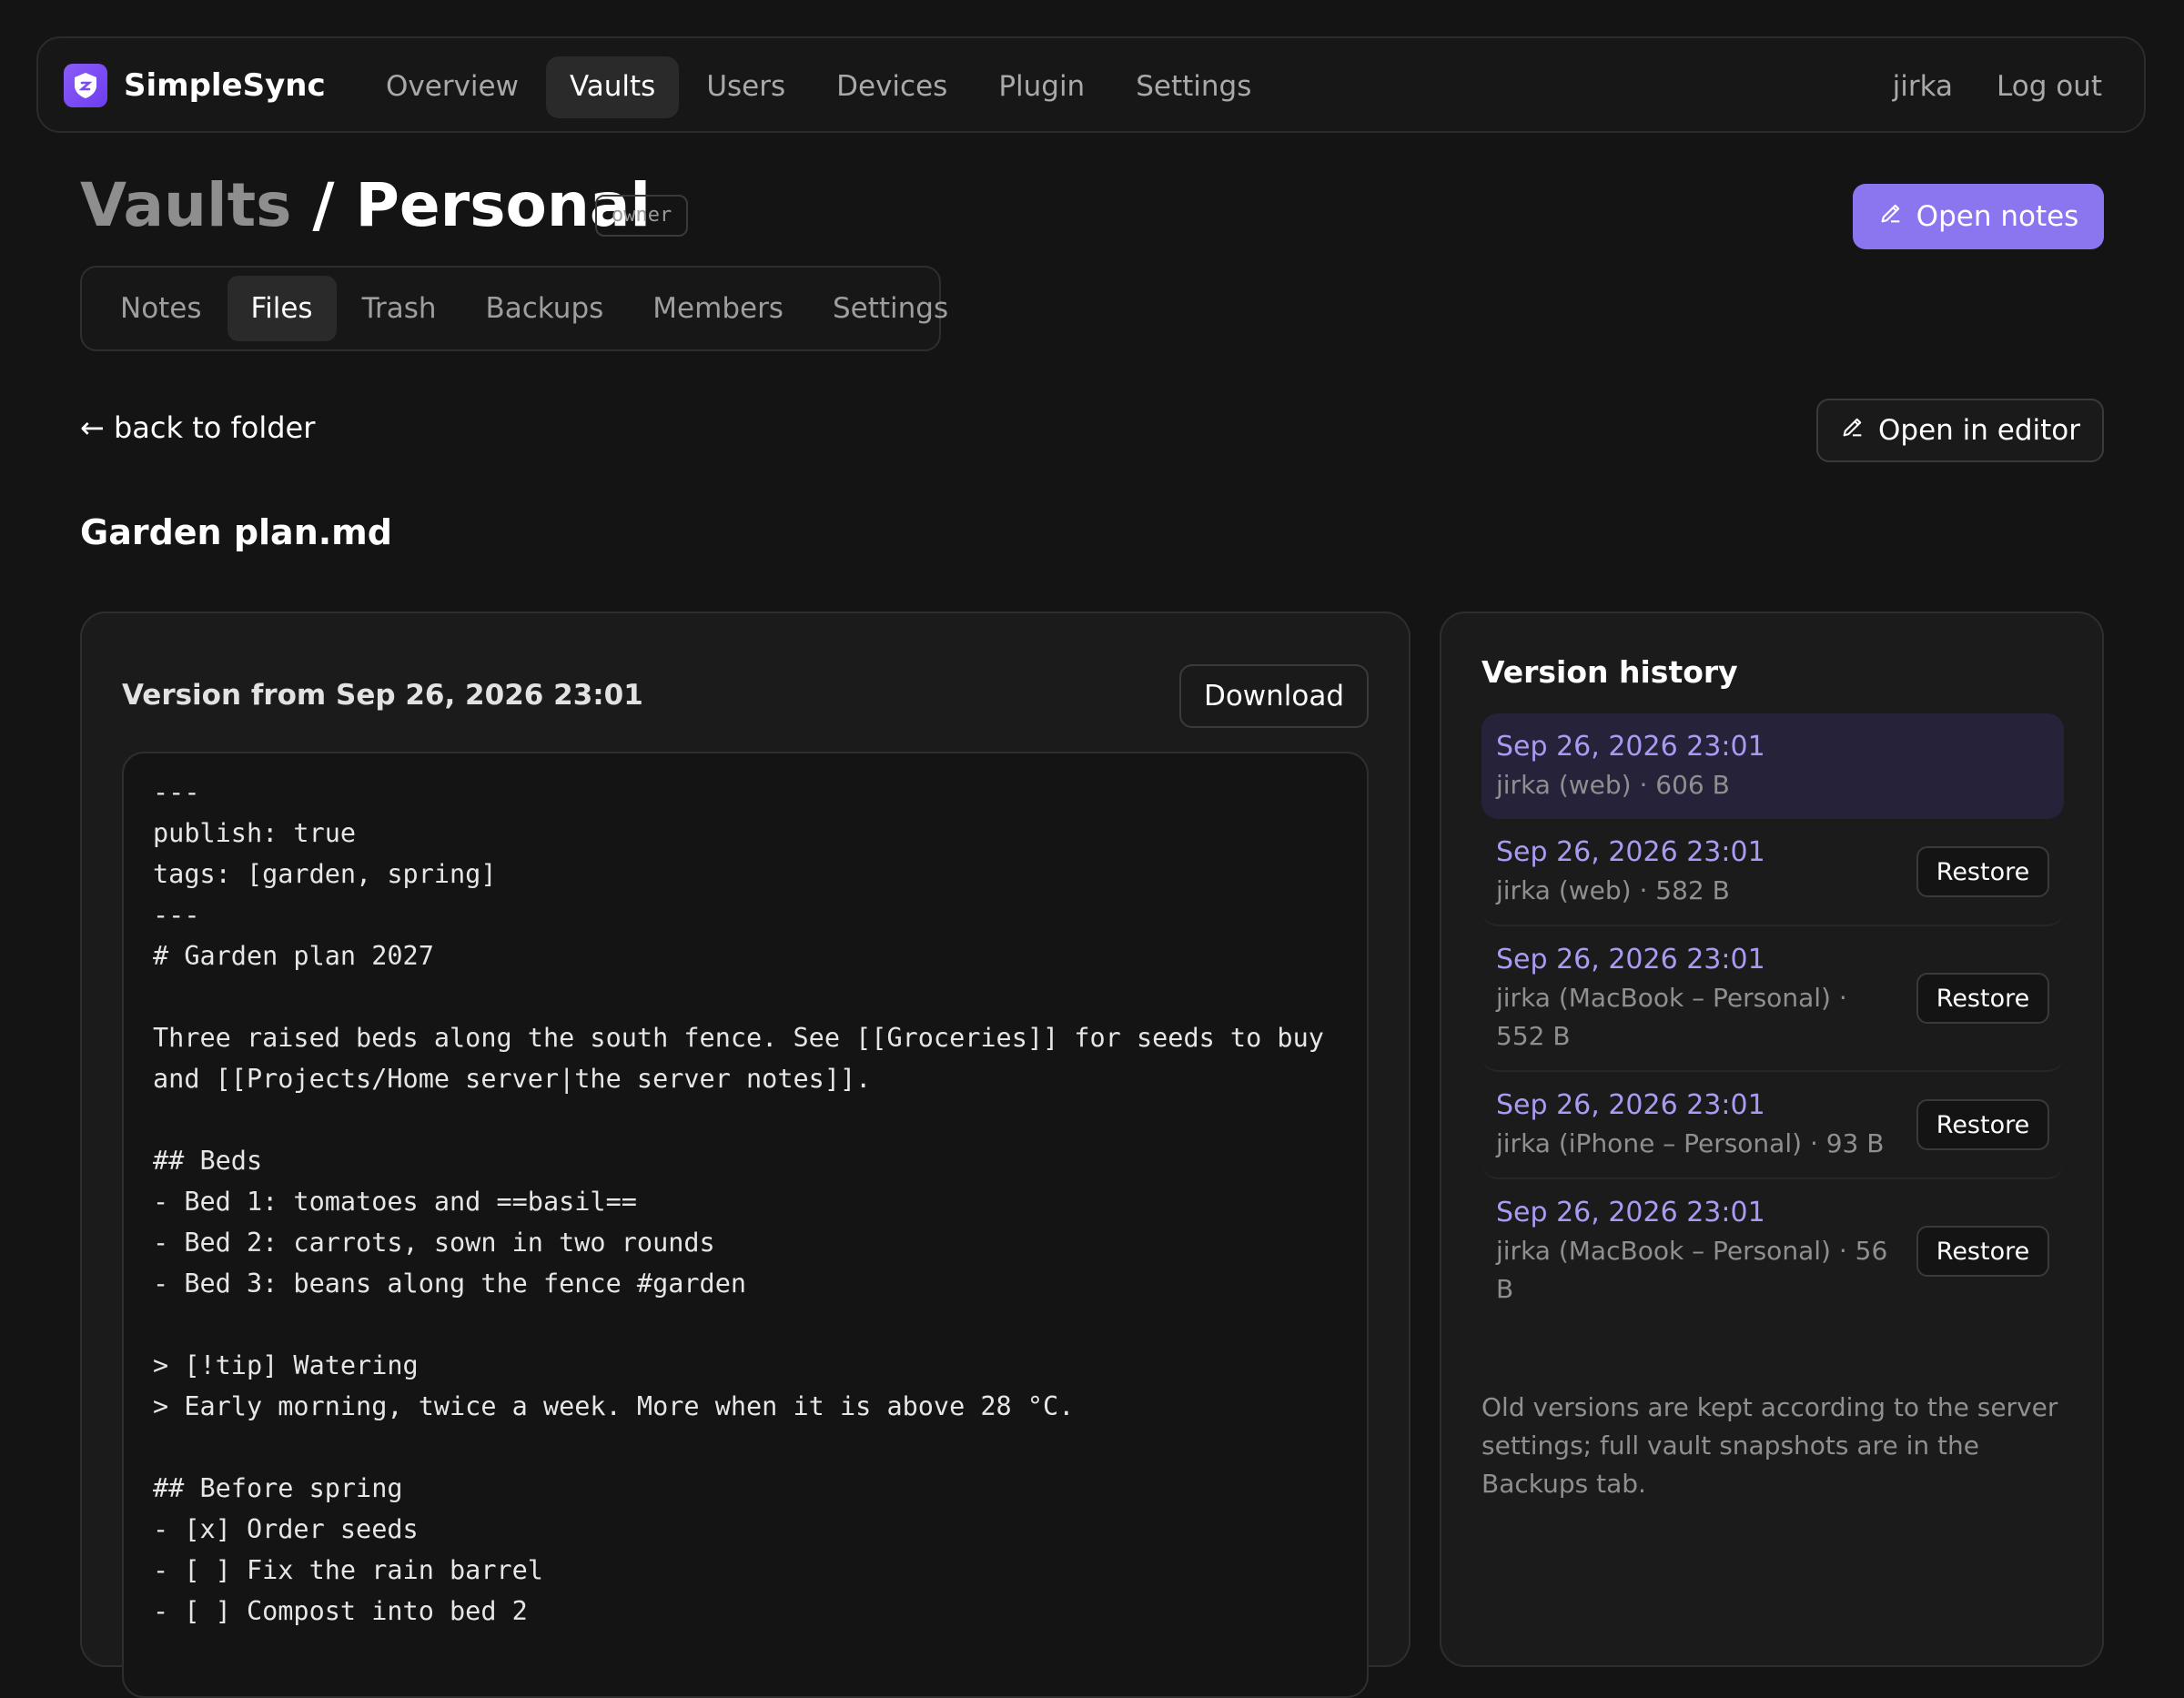 This screenshot has height=1698, width=2184. What do you see at coordinates (198, 428) in the screenshot?
I see `back-to-folder-link: ← back to folder` at bounding box center [198, 428].